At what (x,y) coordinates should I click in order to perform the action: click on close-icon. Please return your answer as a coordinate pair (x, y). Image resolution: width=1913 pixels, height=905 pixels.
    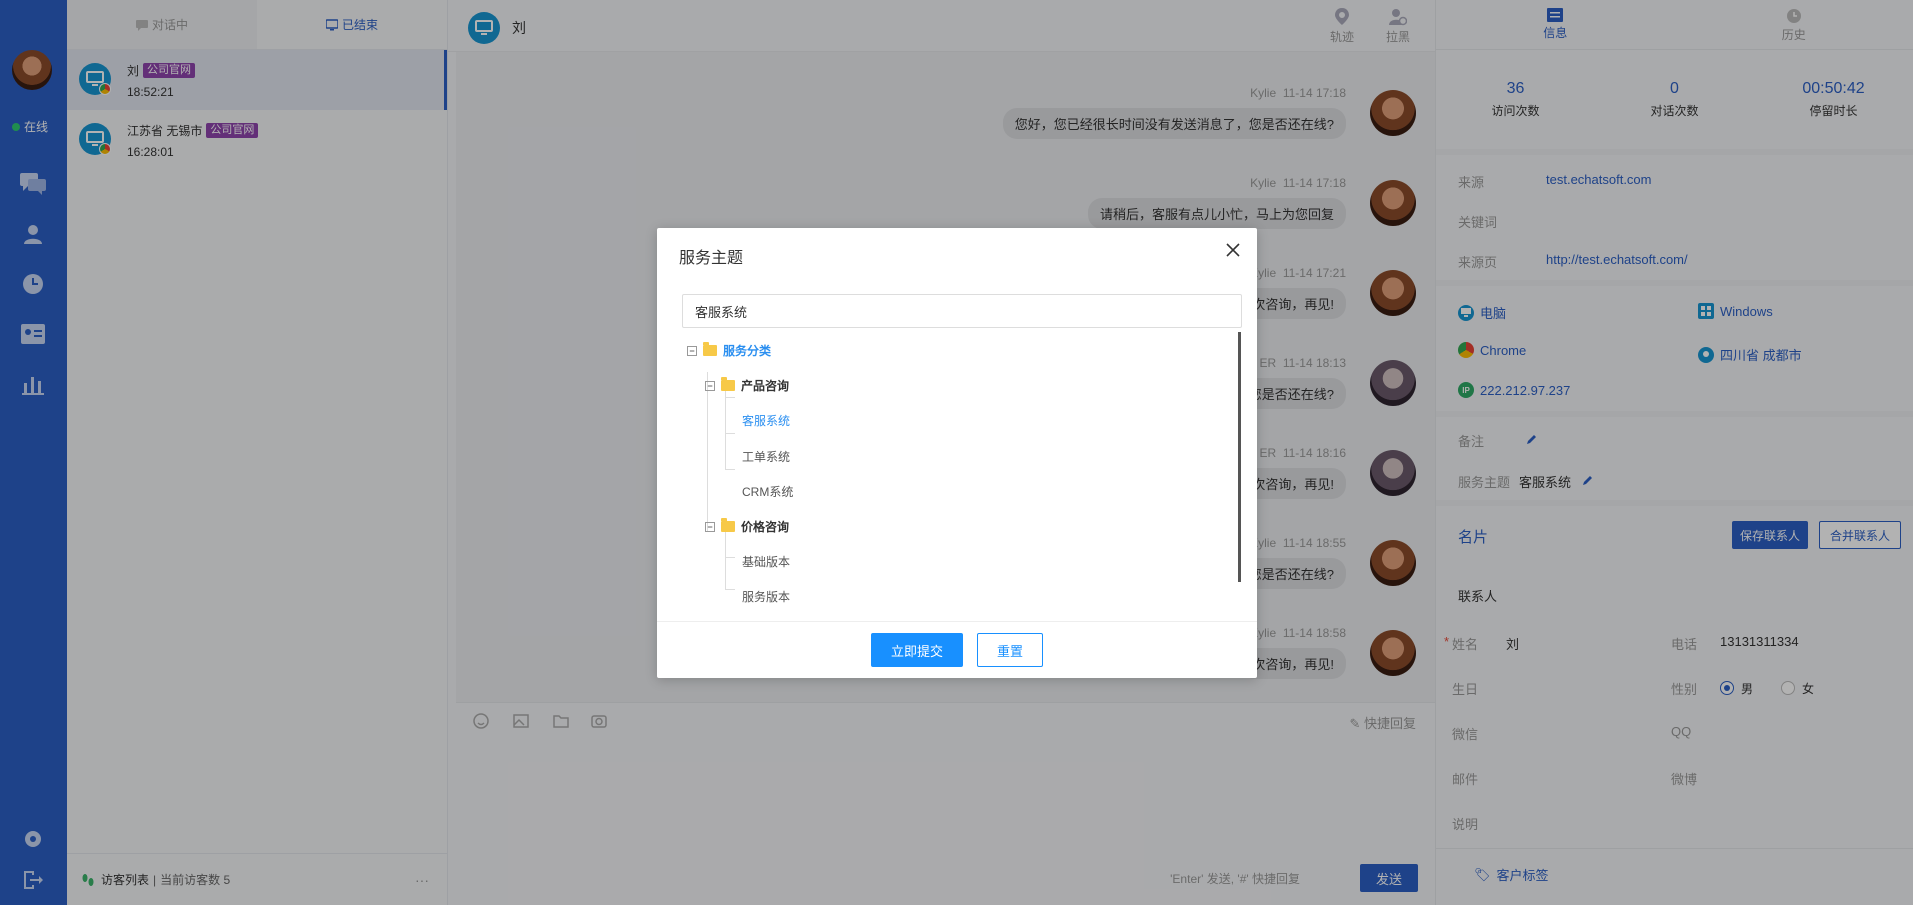
    Looking at the image, I should click on (1233, 250).